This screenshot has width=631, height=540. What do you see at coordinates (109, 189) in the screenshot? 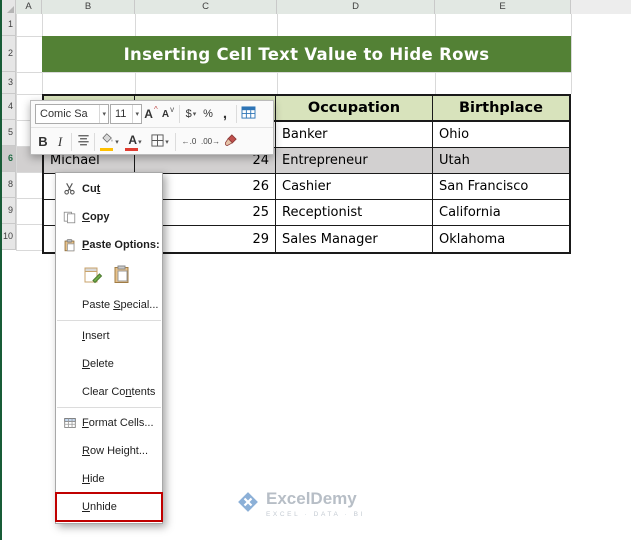
I see `menu-item-cut: Cut` at bounding box center [109, 189].